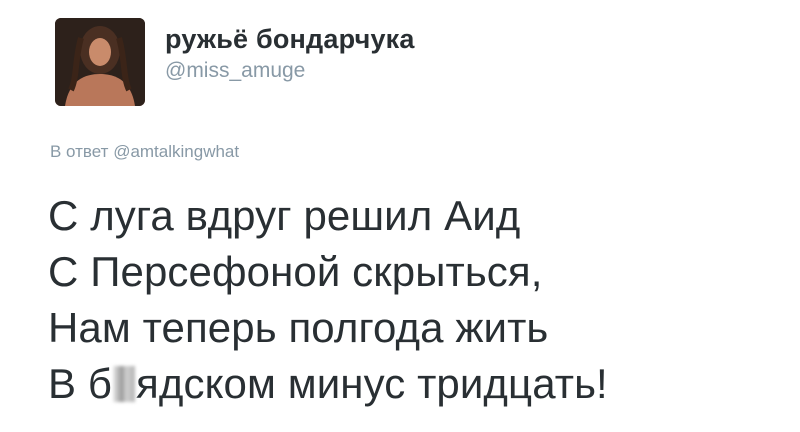 This screenshot has height=432, width=800. What do you see at coordinates (290, 71) in the screenshot?
I see `user-handle: @miss_amuge` at bounding box center [290, 71].